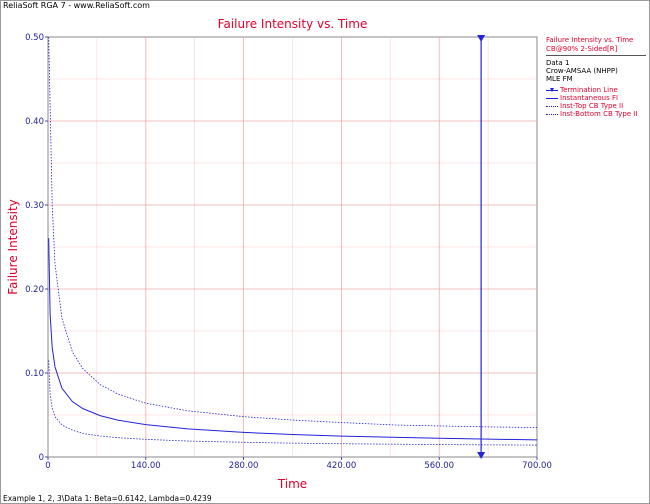 Image resolution: width=650 pixels, height=504 pixels. Describe the element at coordinates (537, 466) in the screenshot. I see `x-tick-label: 700.00` at that location.